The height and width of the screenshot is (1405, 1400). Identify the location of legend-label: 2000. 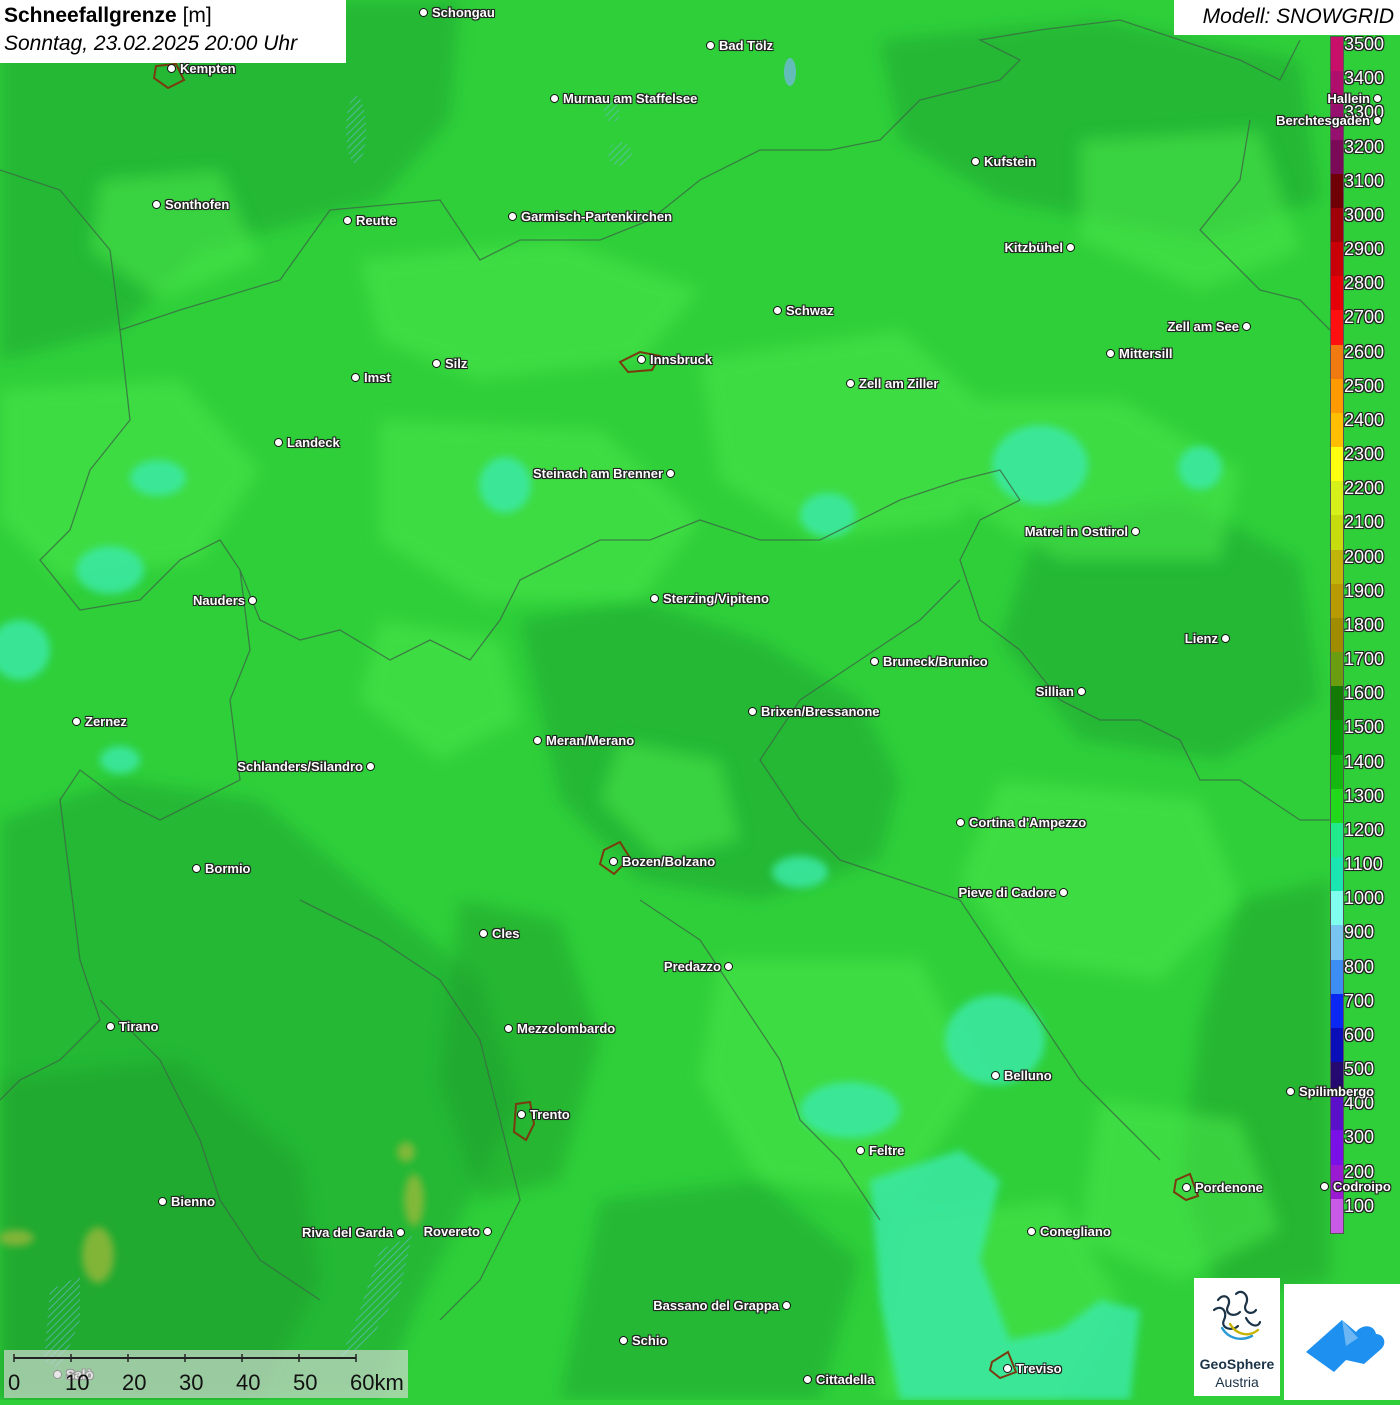
(1364, 556).